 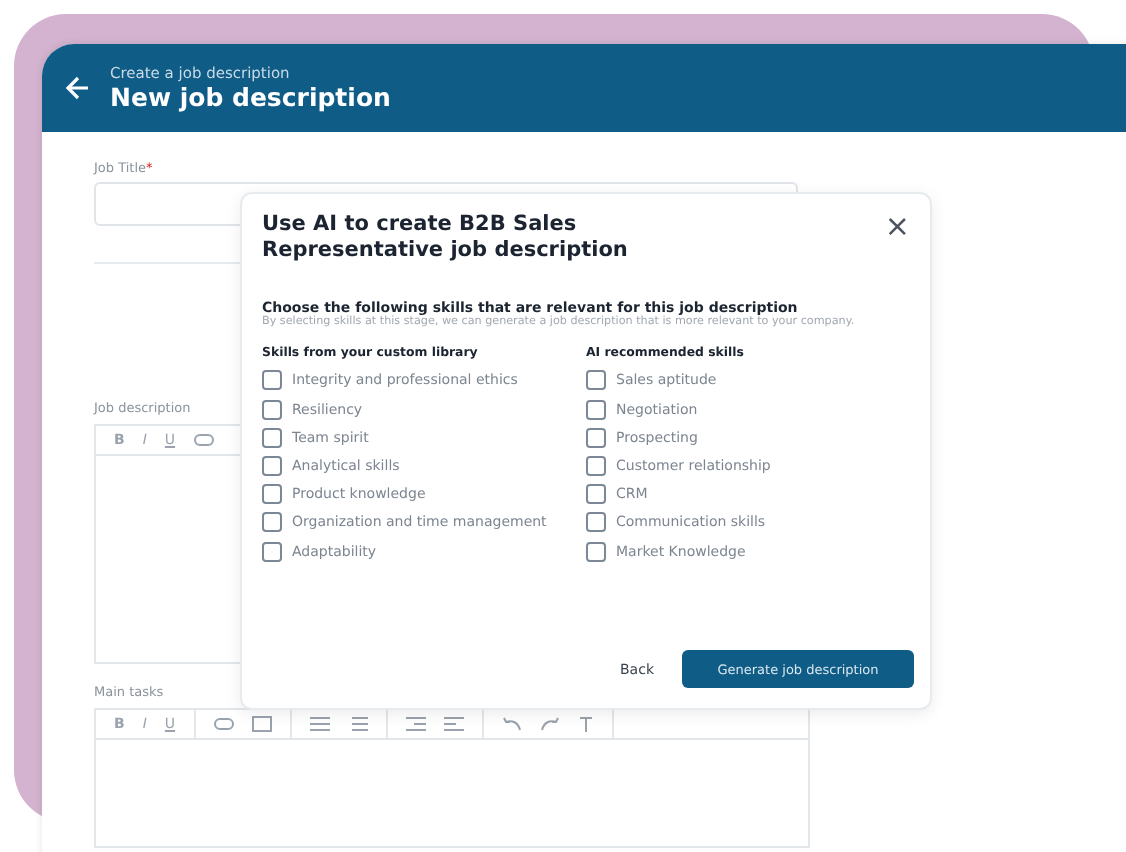 What do you see at coordinates (549, 724) in the screenshot?
I see `redo-icon` at bounding box center [549, 724].